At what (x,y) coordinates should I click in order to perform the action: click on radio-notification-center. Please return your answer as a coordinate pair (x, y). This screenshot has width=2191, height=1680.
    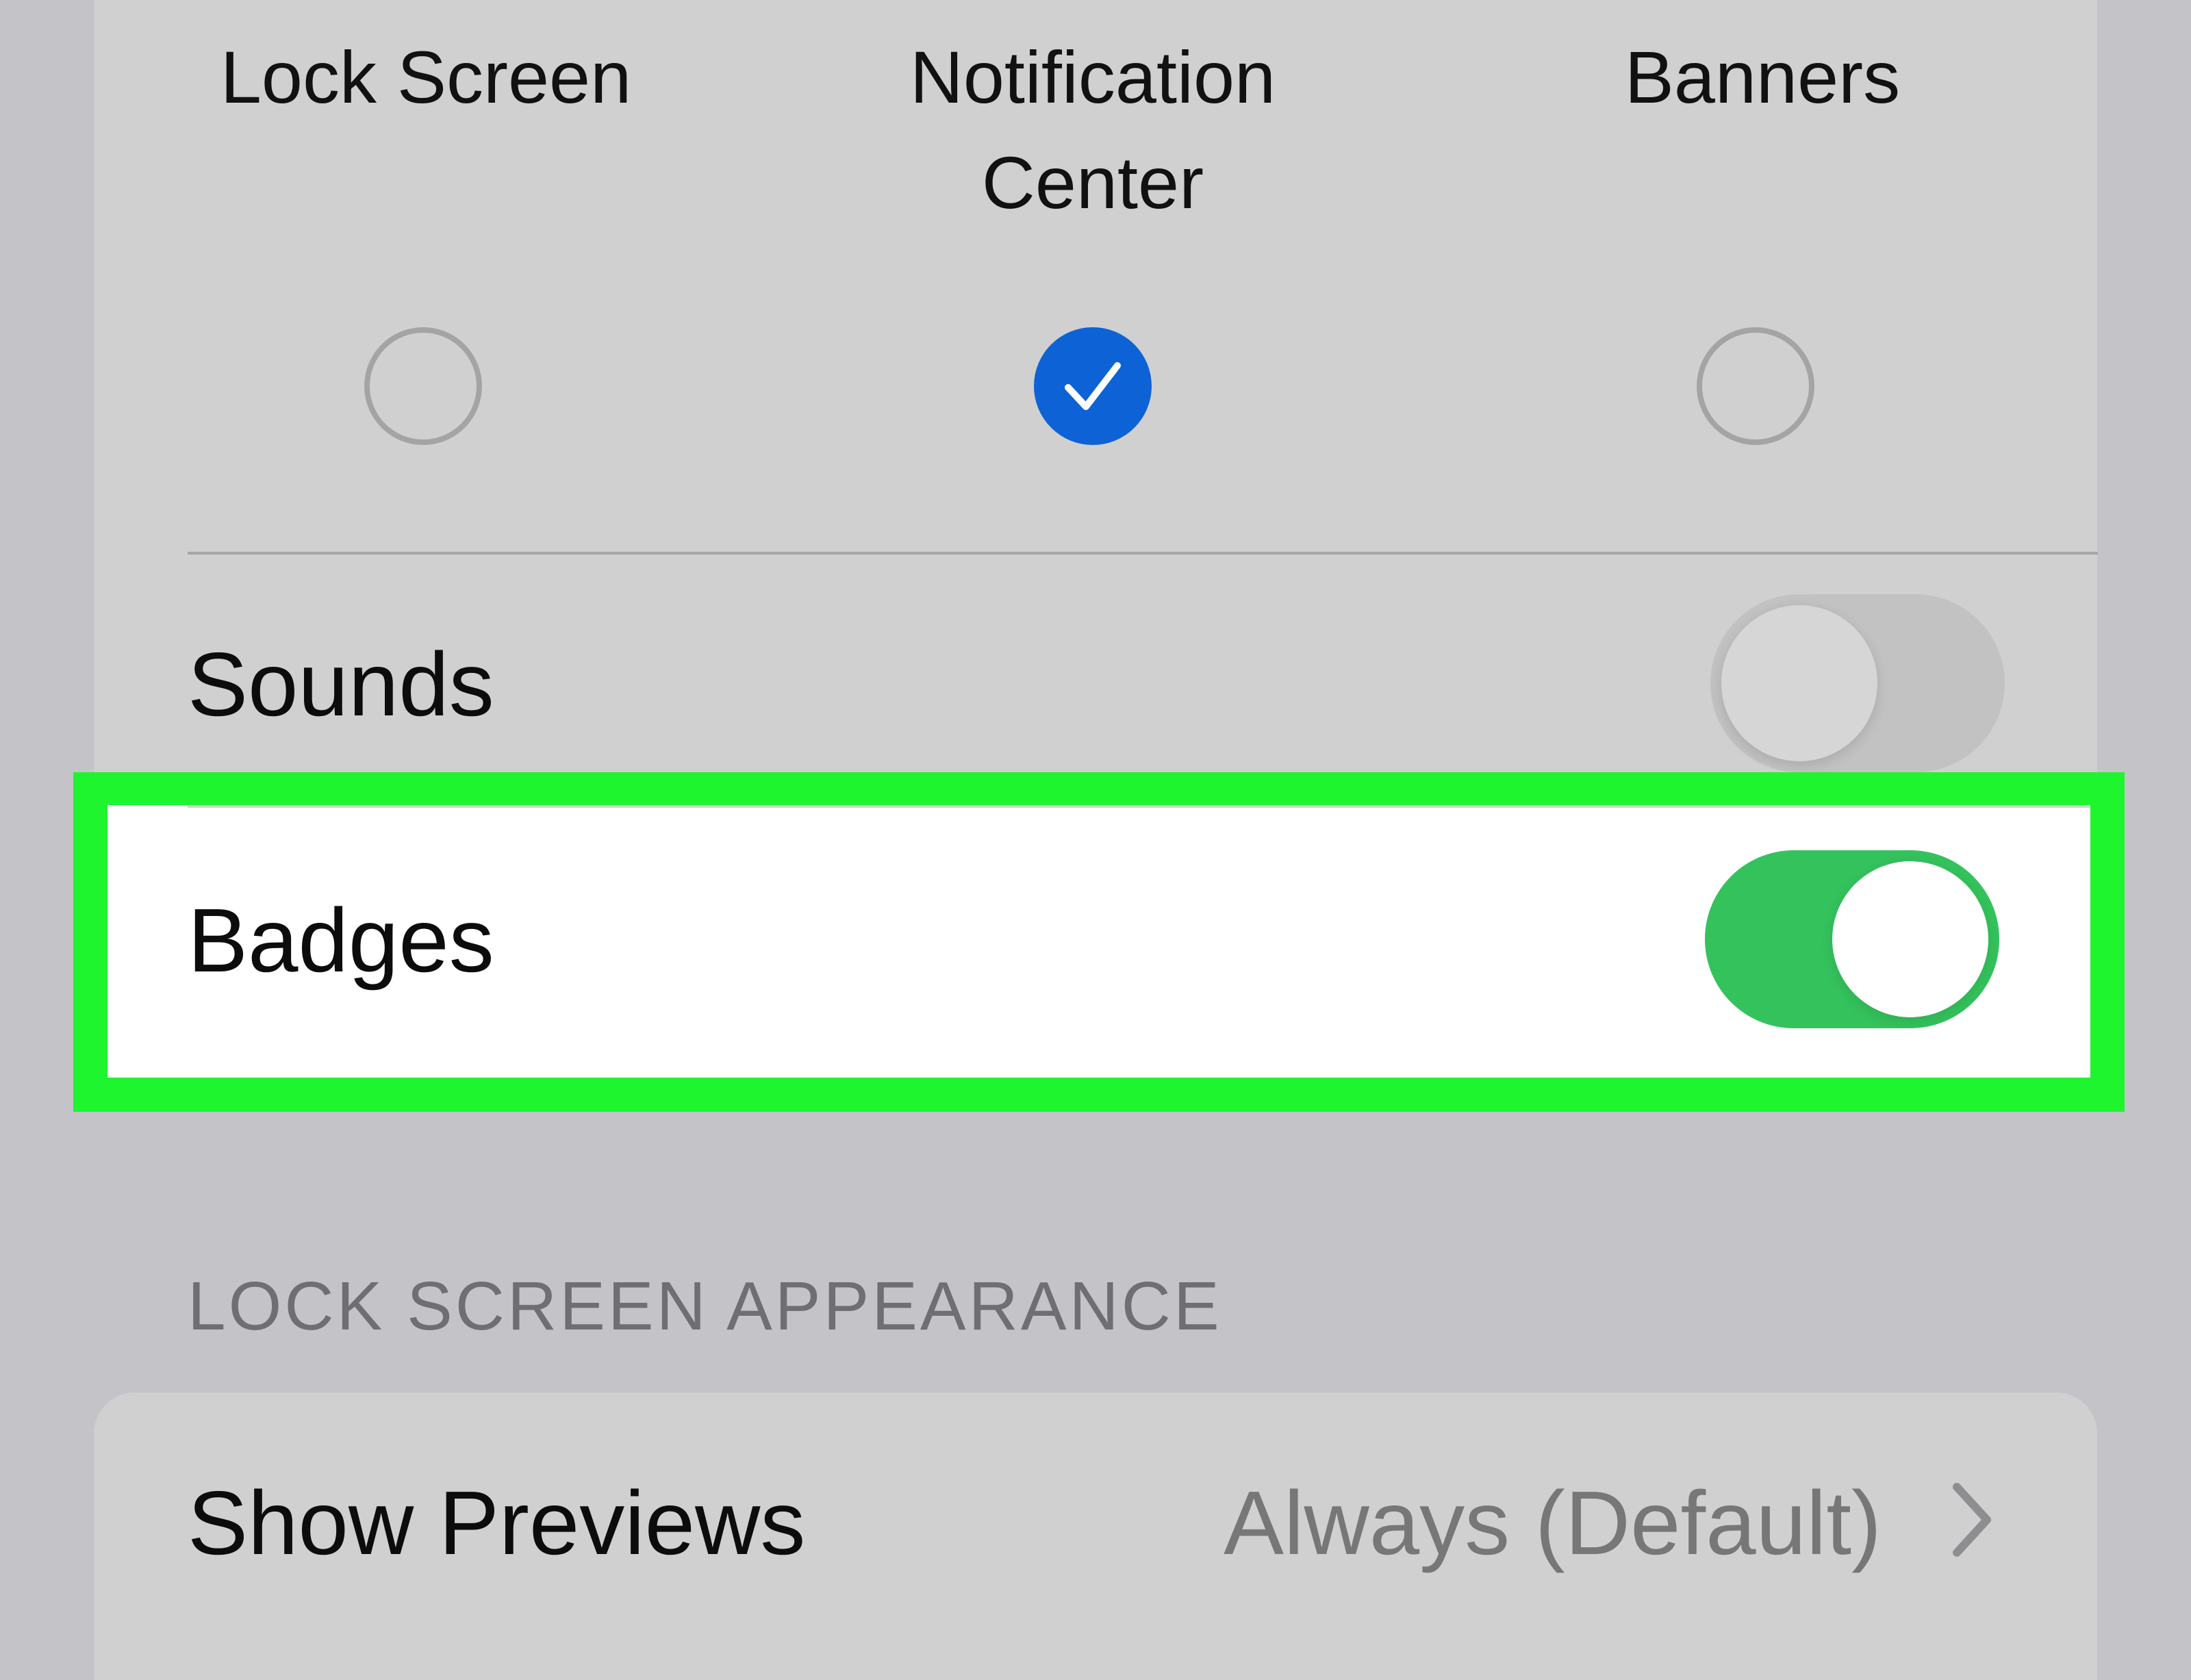
    Looking at the image, I should click on (1093, 386).